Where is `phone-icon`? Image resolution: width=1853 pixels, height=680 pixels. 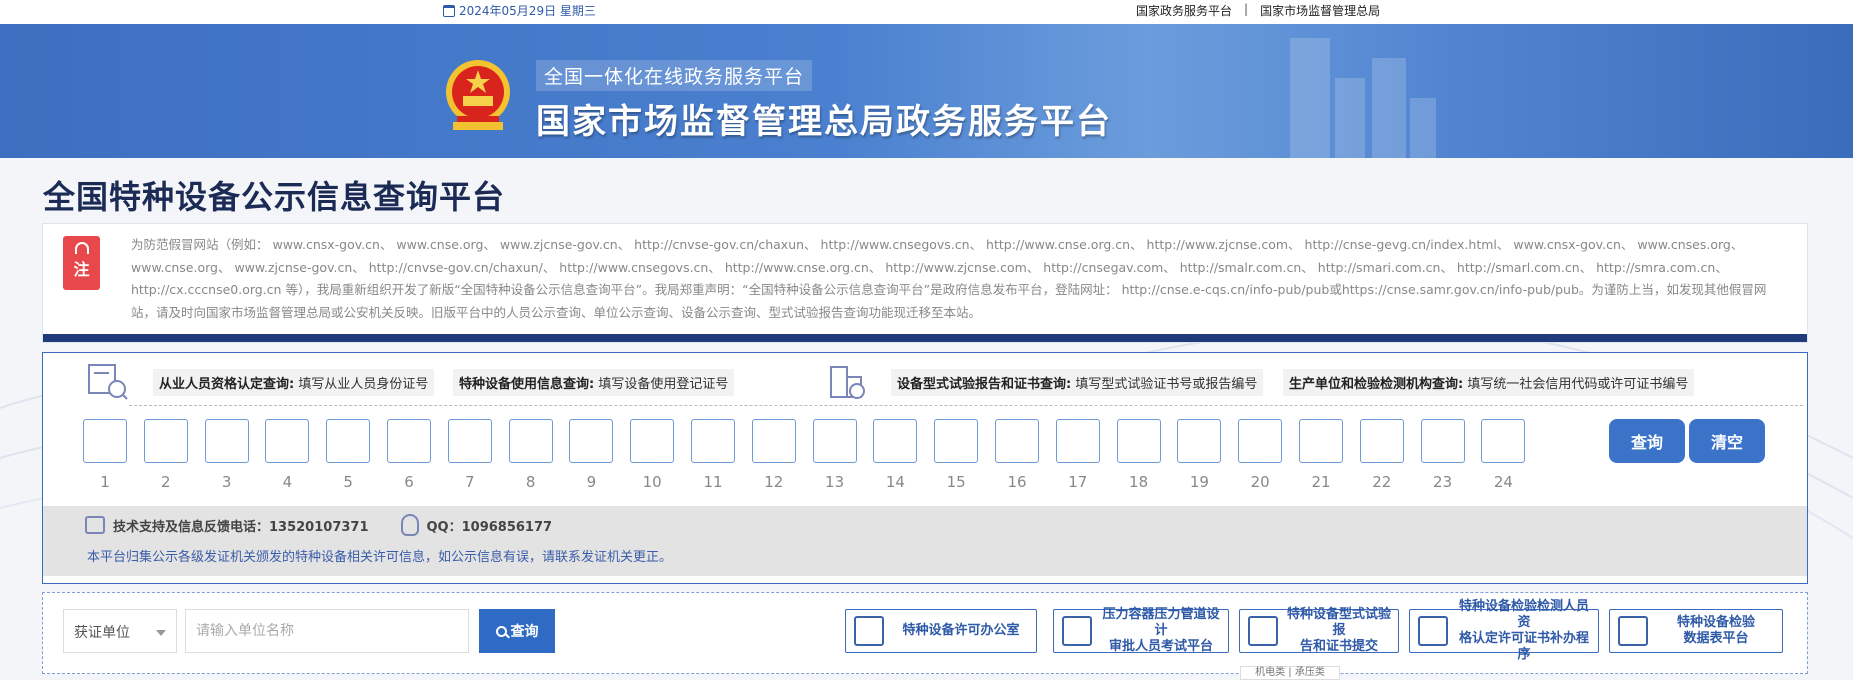
phone-icon is located at coordinates (95, 525).